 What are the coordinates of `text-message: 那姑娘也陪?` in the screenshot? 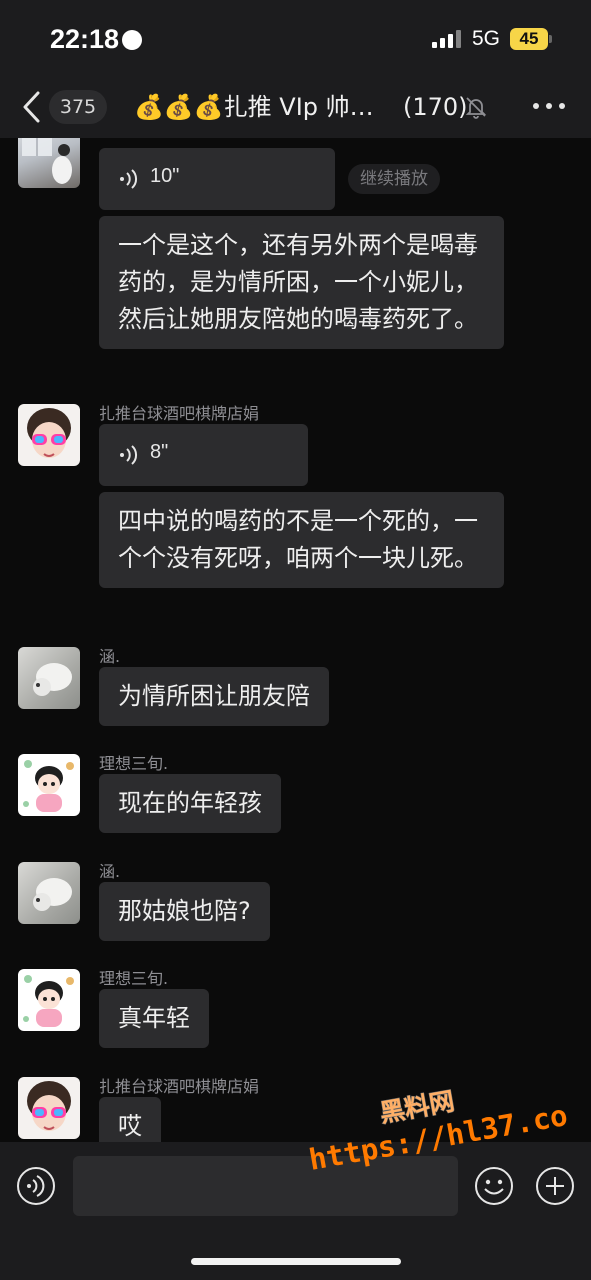 It's located at (184, 911).